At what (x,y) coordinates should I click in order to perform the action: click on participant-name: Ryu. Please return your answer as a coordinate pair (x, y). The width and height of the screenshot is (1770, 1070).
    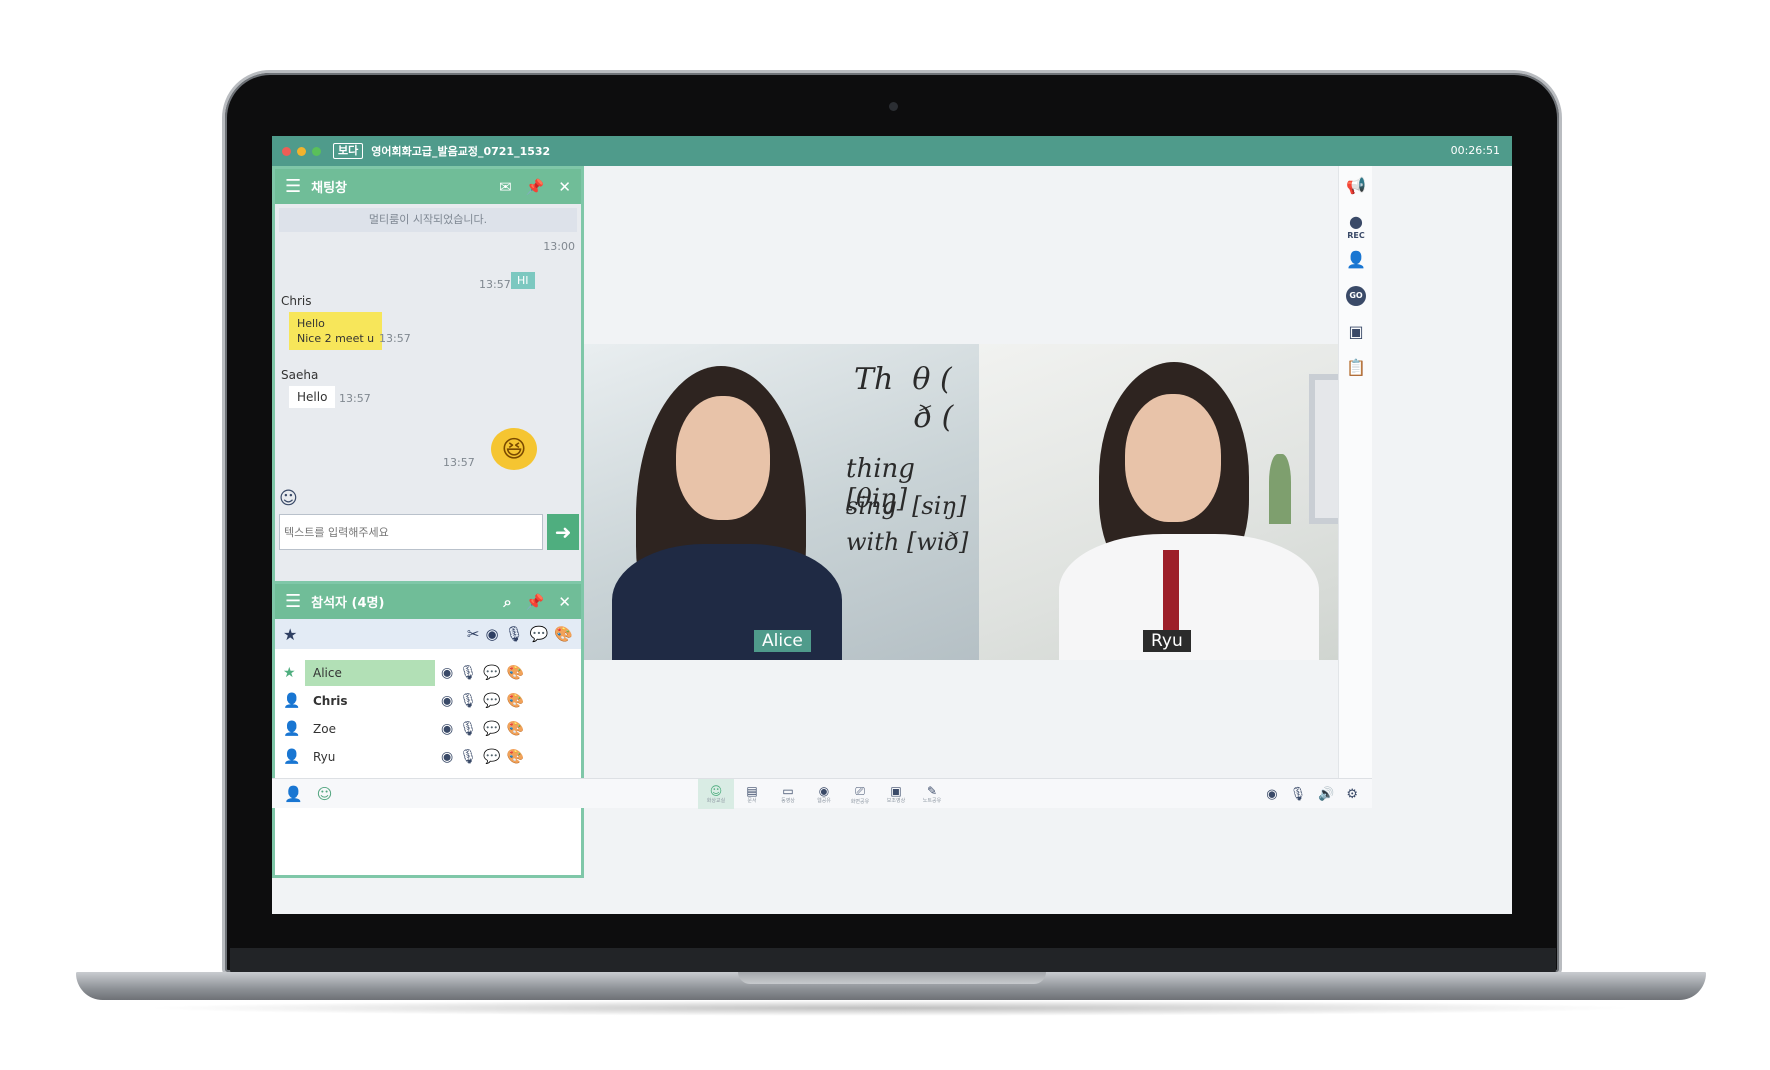
    Looking at the image, I should click on (324, 757).